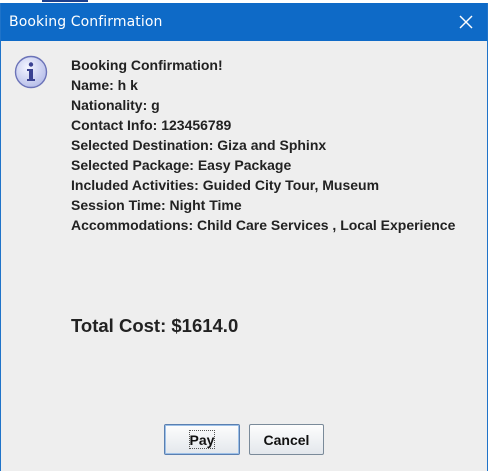  Describe the element at coordinates (155, 325) in the screenshot. I see `total-cost: Total Cost: $1614.0` at that location.